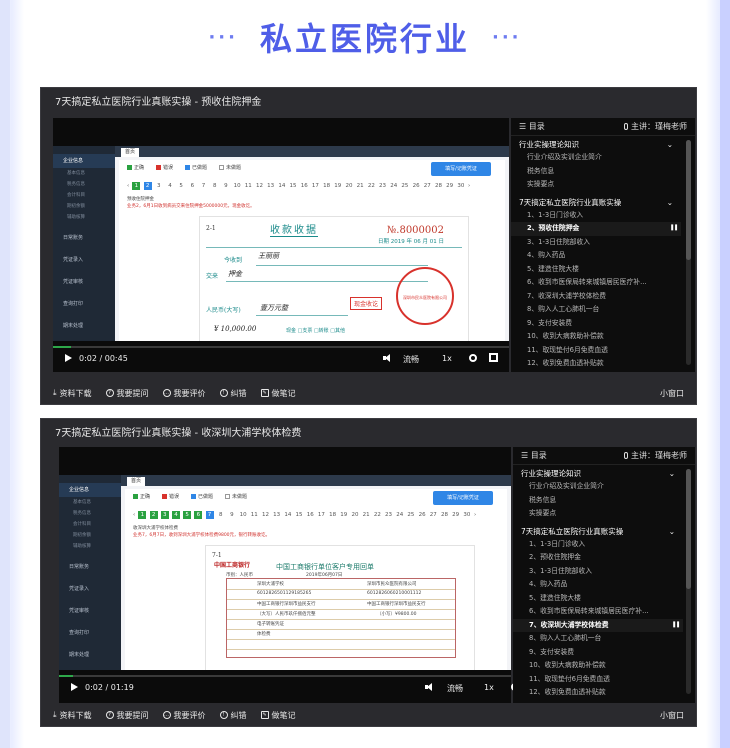  What do you see at coordinates (368, 103) in the screenshot?
I see `video-title: 7天搞定私立医院行业真账实操 - 预收住院押金` at bounding box center [368, 103].